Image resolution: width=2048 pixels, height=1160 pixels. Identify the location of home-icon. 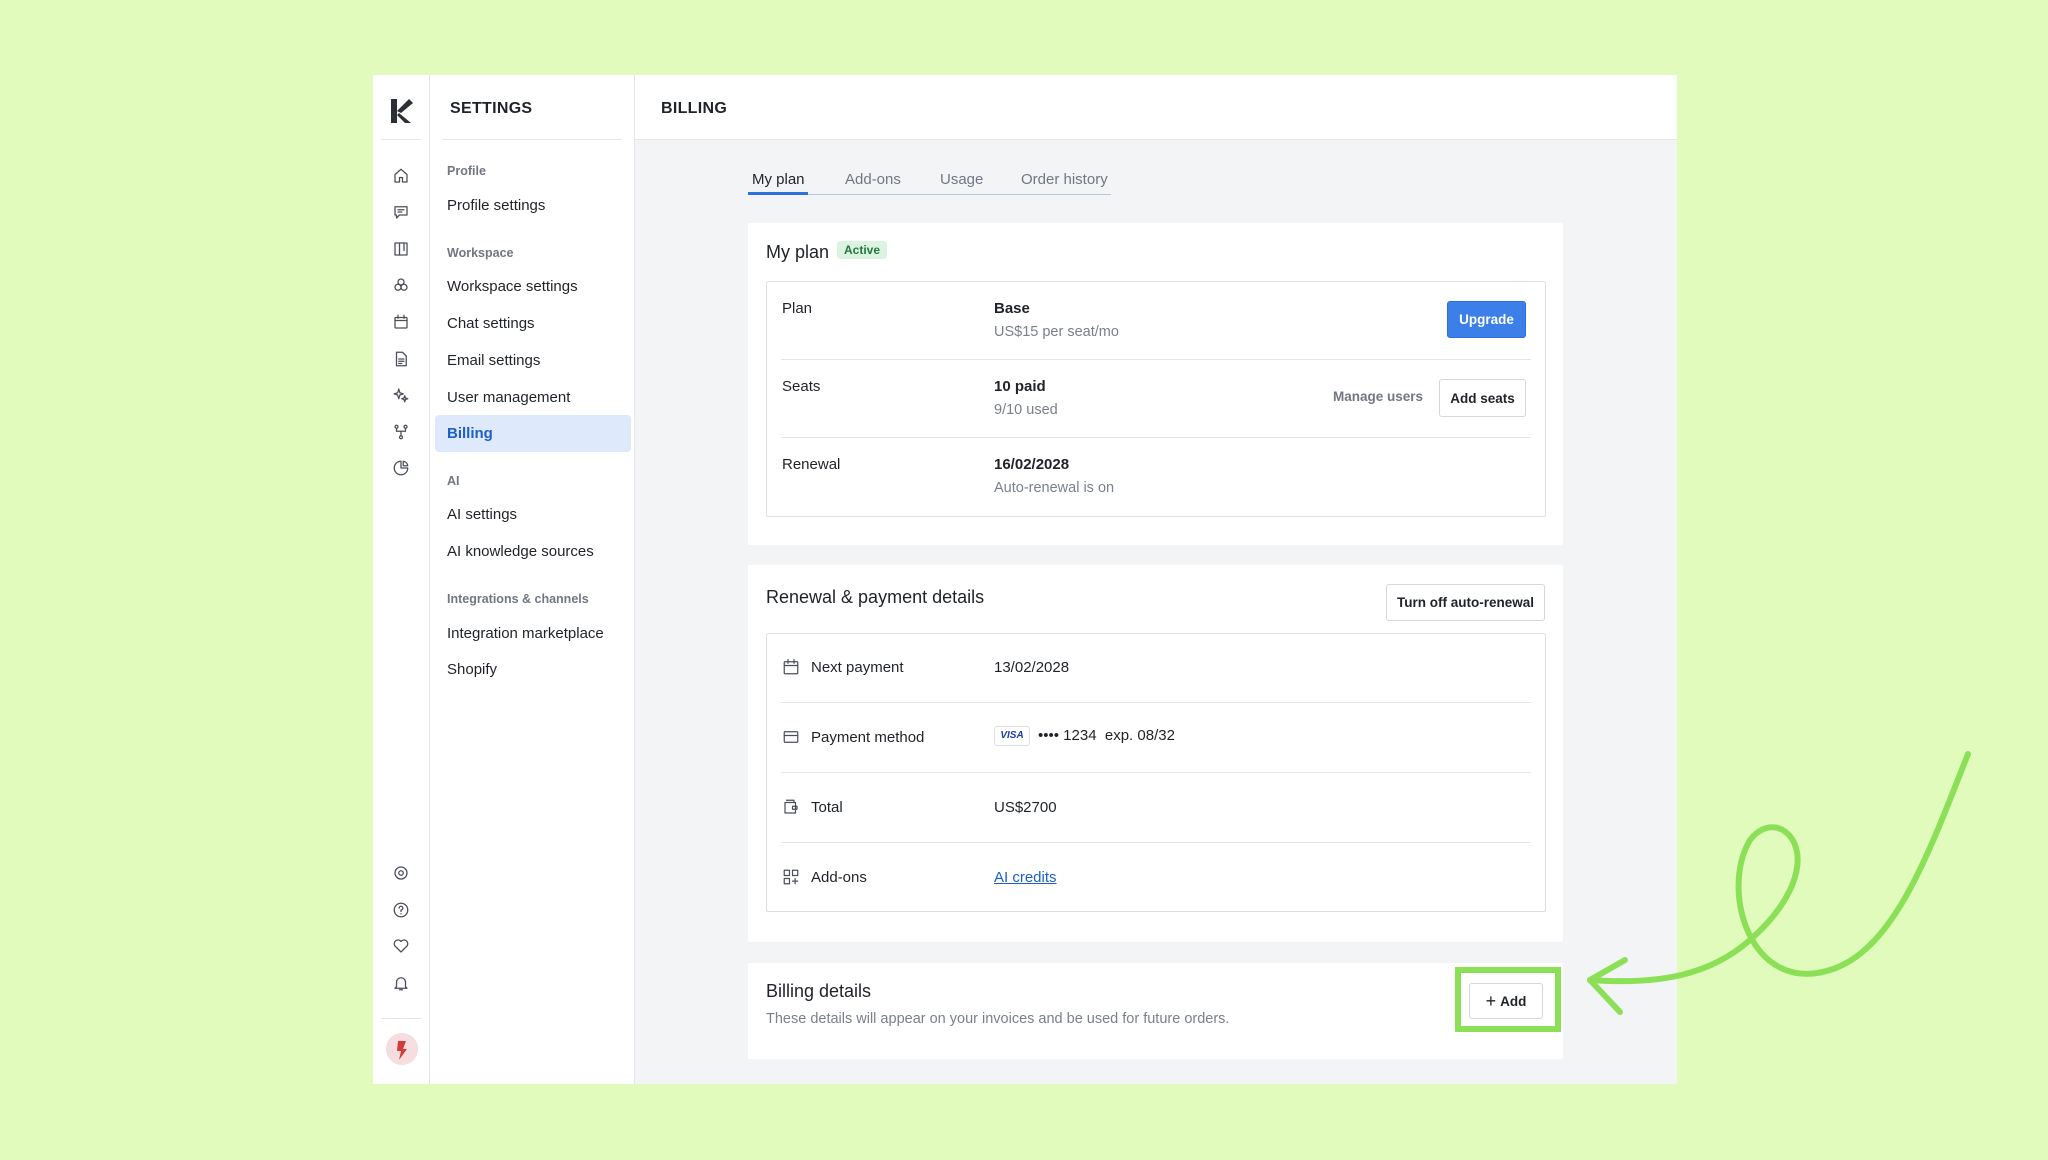
(401, 176).